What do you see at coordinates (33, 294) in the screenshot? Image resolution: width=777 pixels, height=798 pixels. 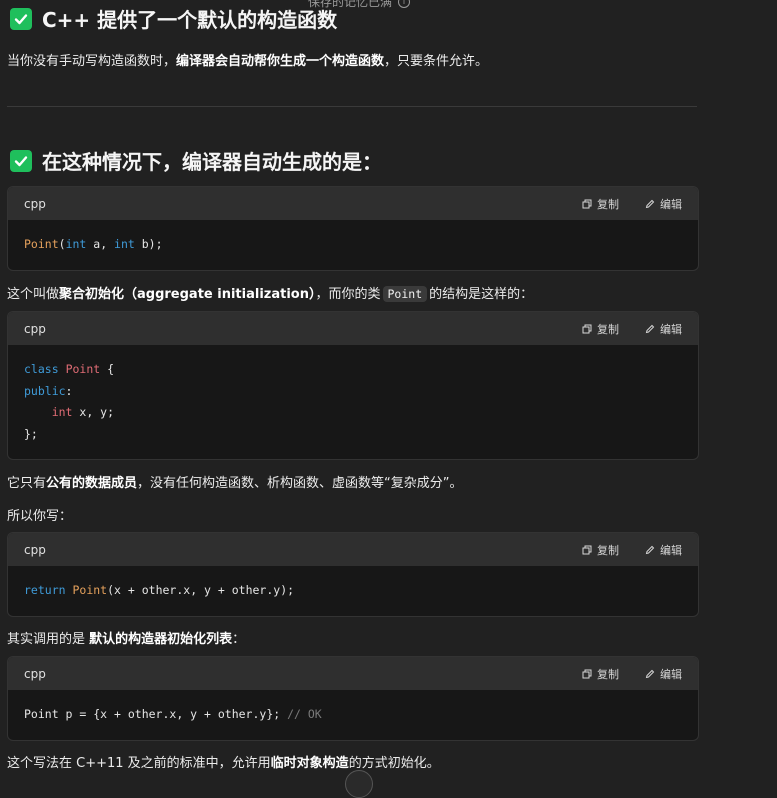 I see `text-span: 这个叫做` at bounding box center [33, 294].